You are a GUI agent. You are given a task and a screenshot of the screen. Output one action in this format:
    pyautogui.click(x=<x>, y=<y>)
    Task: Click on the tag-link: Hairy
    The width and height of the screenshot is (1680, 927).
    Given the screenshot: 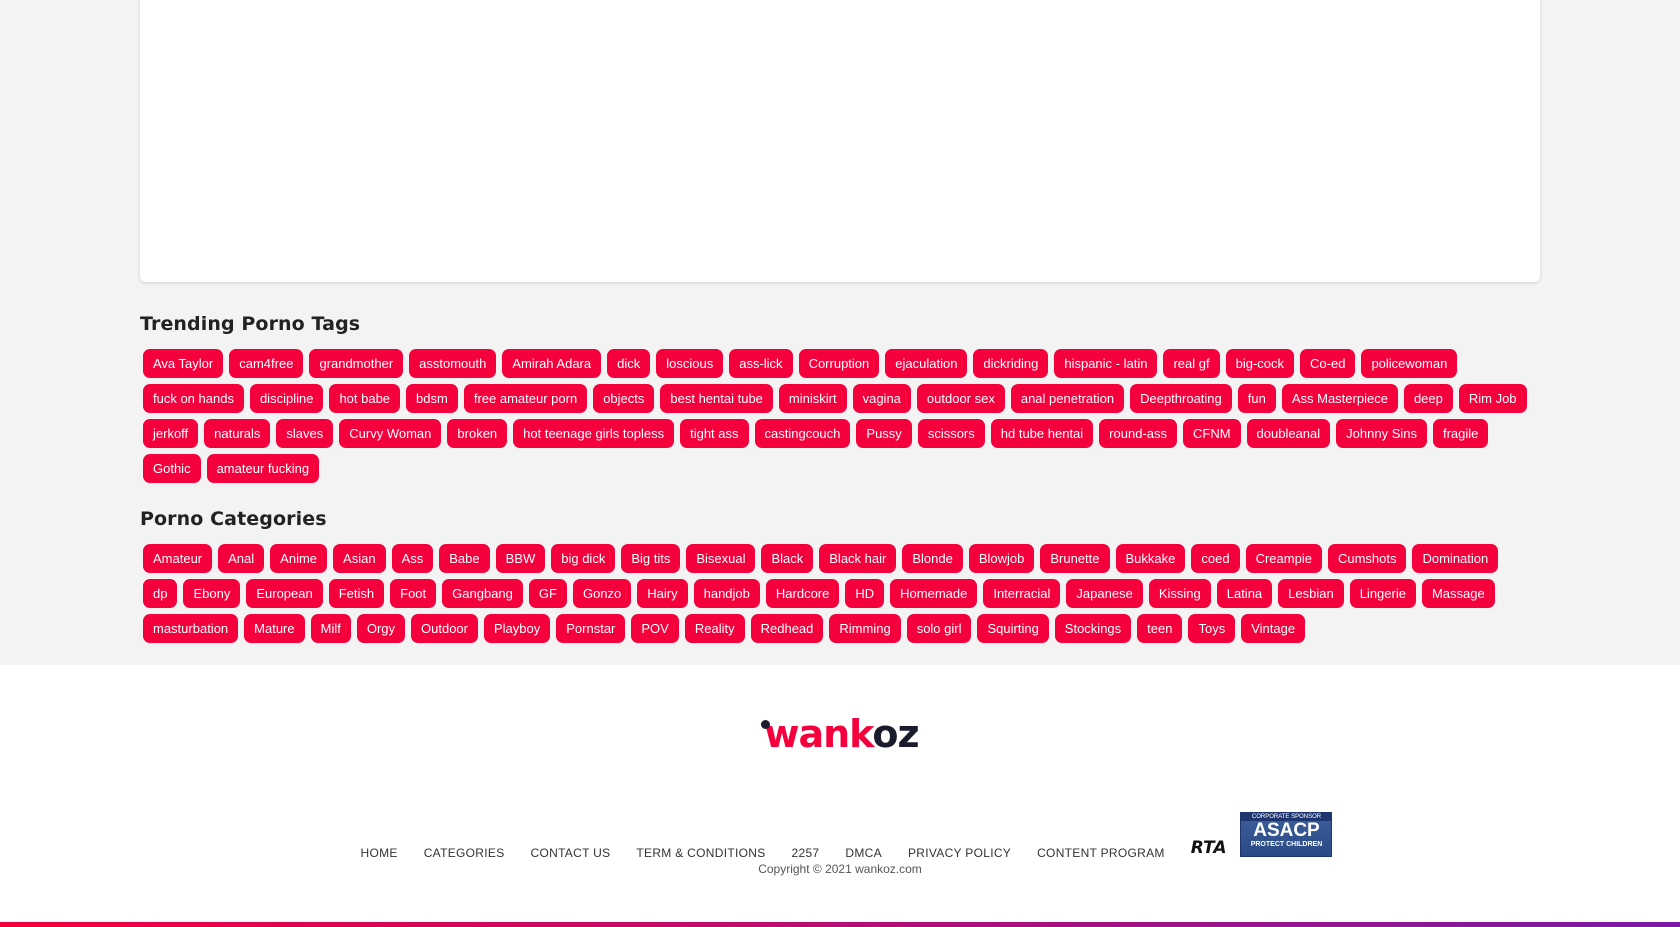 What is the action you would take?
    pyautogui.click(x=662, y=593)
    